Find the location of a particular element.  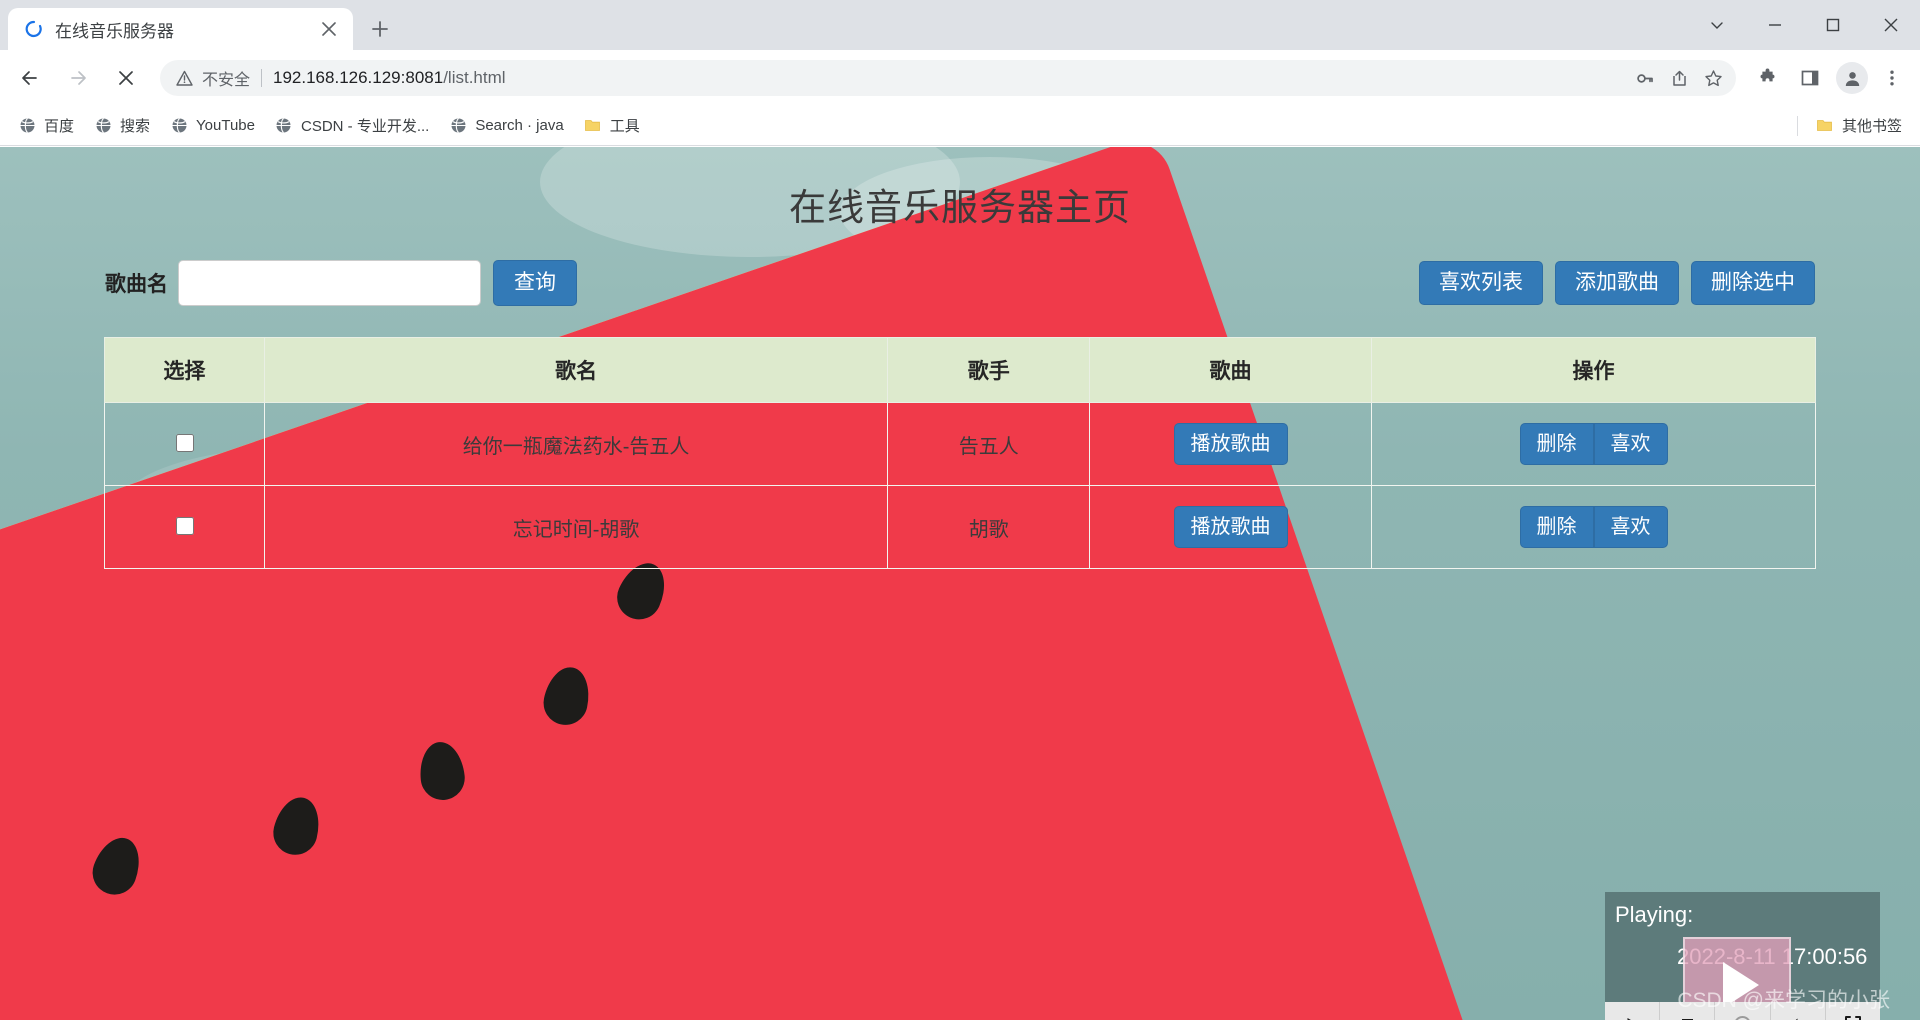

bookmark-item: 搜索 is located at coordinates (122, 126).